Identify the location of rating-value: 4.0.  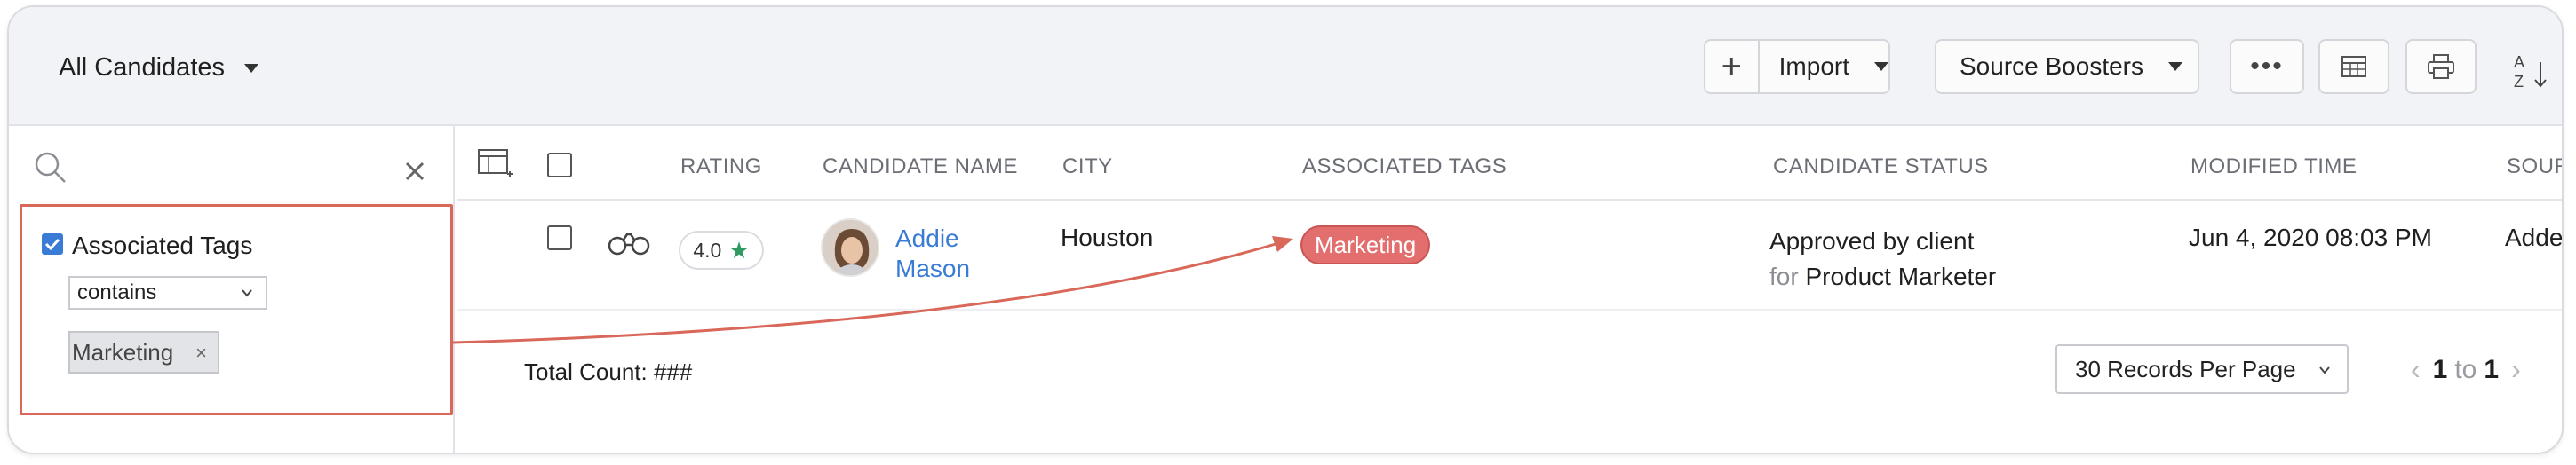
(707, 250).